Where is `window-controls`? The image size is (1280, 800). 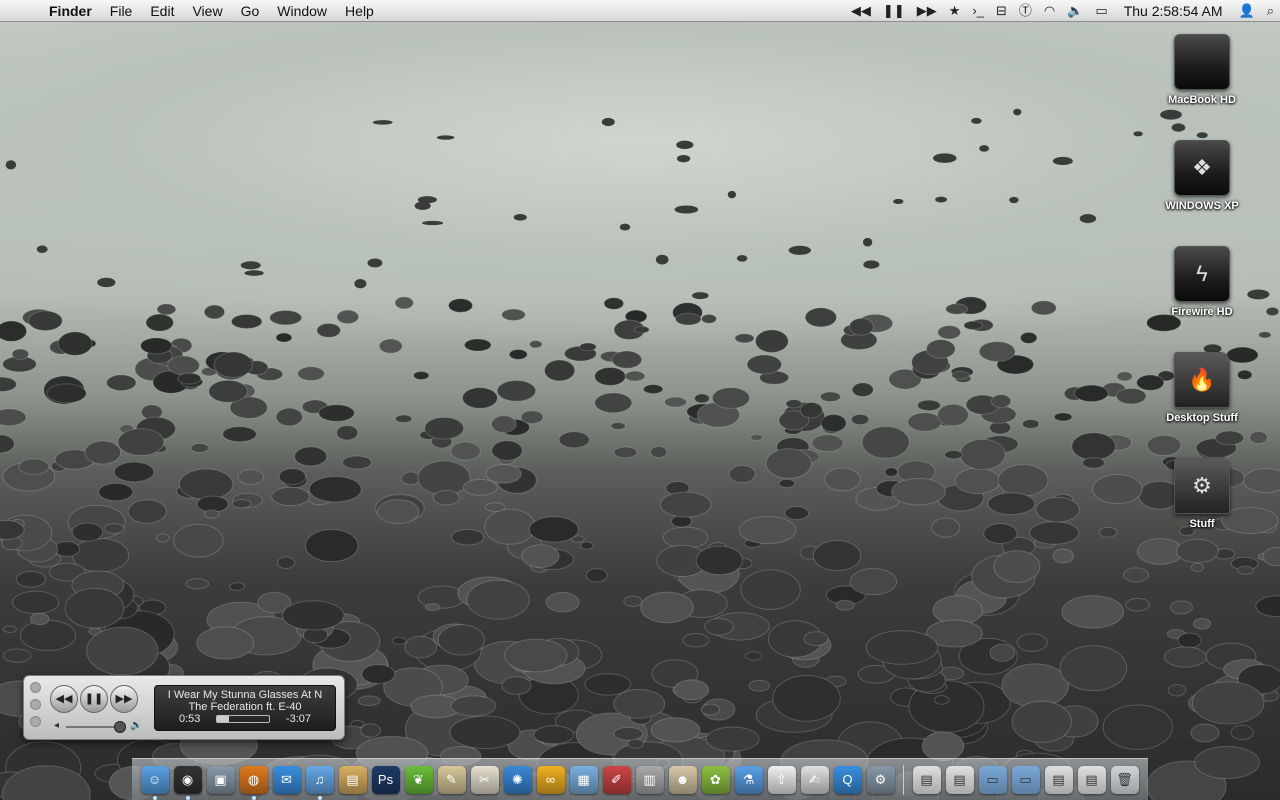
window-controls is located at coordinates (35, 707).